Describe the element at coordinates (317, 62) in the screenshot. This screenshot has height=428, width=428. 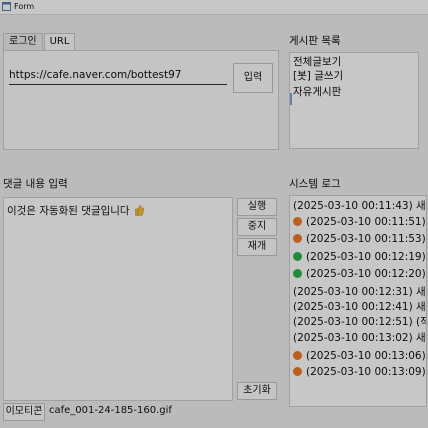
I see `board-item-all: 전체글보기` at that location.